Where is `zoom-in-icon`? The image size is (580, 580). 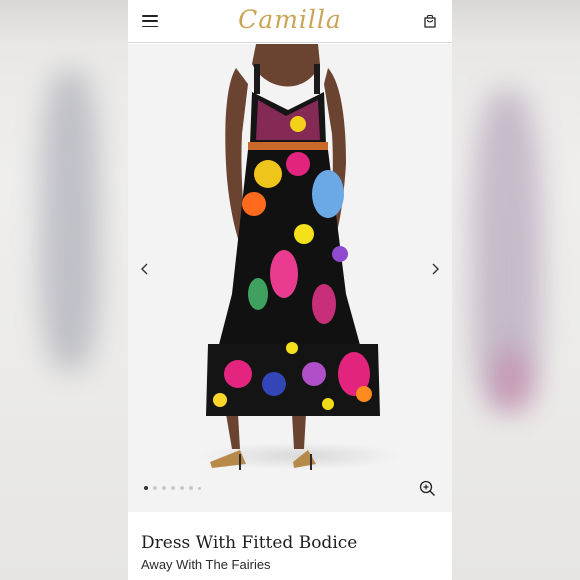
zoom-in-icon is located at coordinates (427, 488).